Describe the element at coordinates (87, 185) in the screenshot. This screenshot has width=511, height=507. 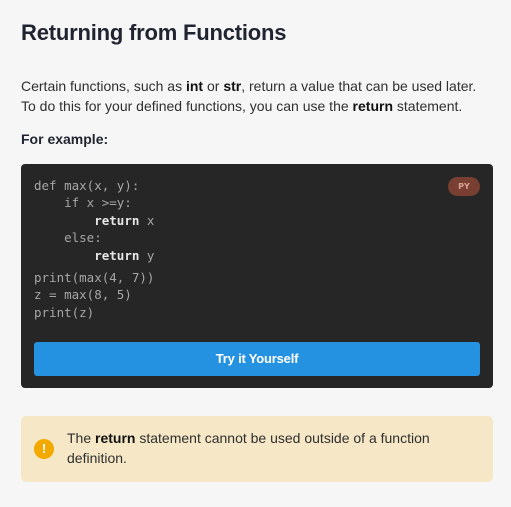
I see `code-line: def max(x, y):` at that location.